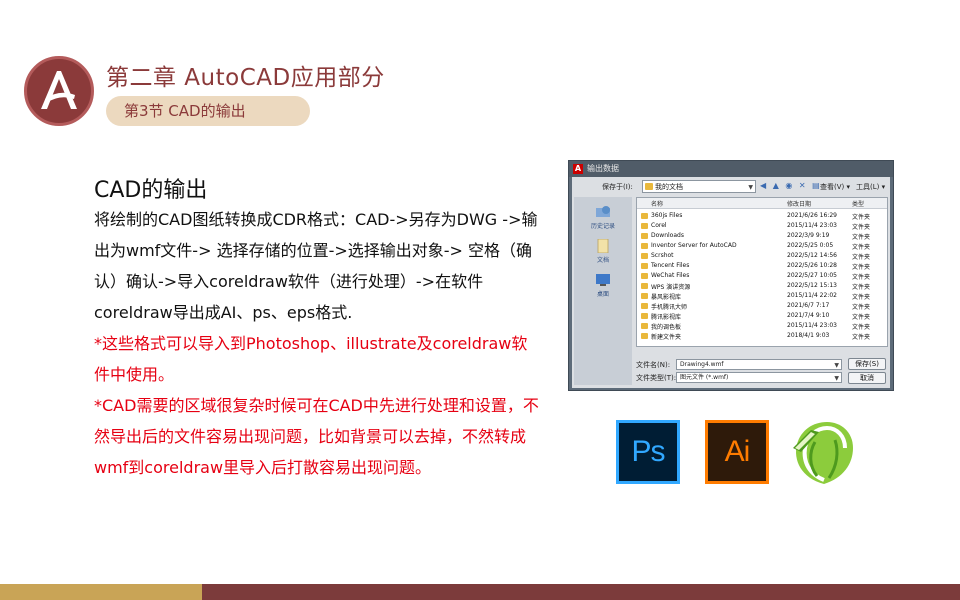 This screenshot has width=960, height=600. Describe the element at coordinates (666, 297) in the screenshot. I see `file-name: 暴风影视库` at that location.